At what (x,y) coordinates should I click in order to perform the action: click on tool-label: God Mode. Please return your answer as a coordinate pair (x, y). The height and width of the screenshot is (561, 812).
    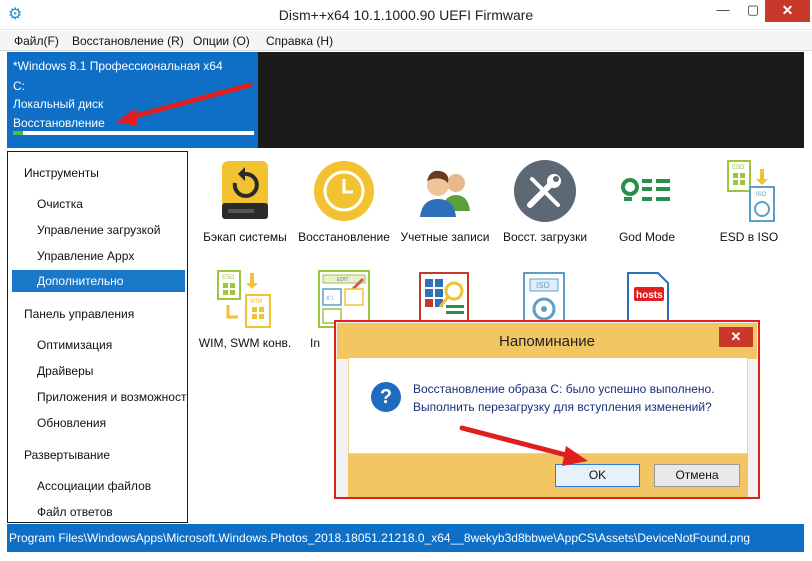
    Looking at the image, I should click on (647, 237).